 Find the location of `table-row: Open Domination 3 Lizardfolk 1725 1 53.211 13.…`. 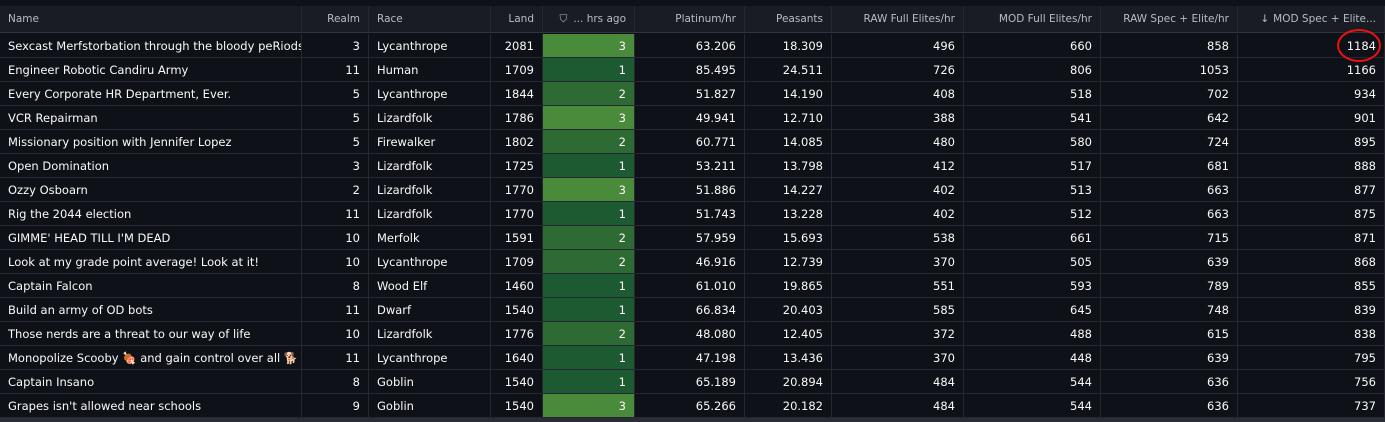

table-row: Open Domination 3 Lizardfolk 1725 1 53.211 13.… is located at coordinates (692, 166).